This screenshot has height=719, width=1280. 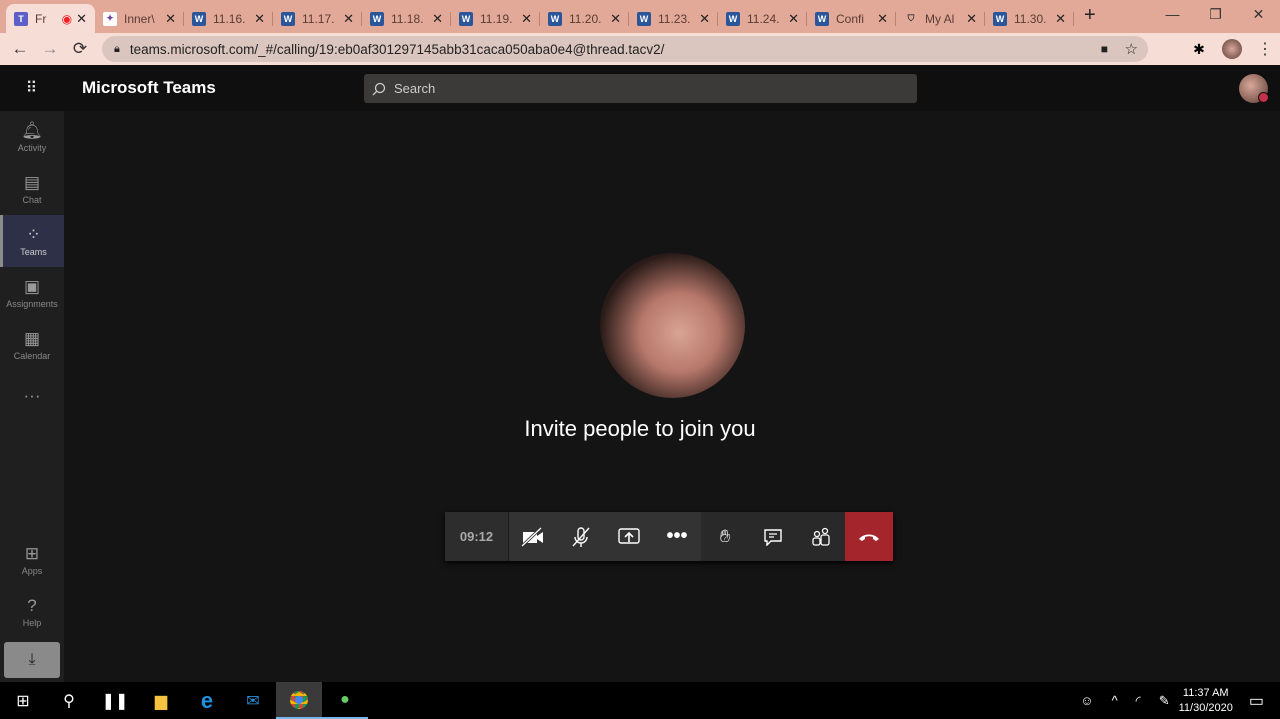 I want to click on rail-item-calendar: ▦ Calendar, so click(x=32, y=345).